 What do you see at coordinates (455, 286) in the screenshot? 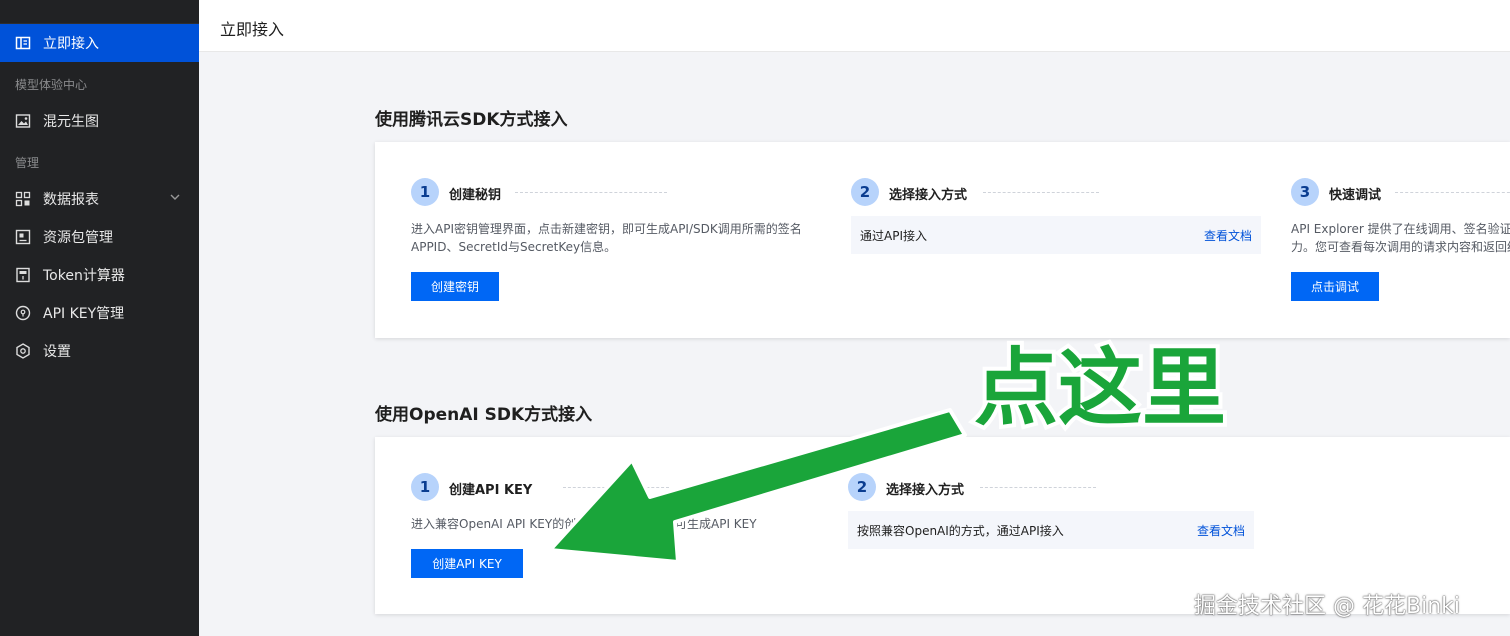
I see `create-secret-button: 创建密钥` at bounding box center [455, 286].